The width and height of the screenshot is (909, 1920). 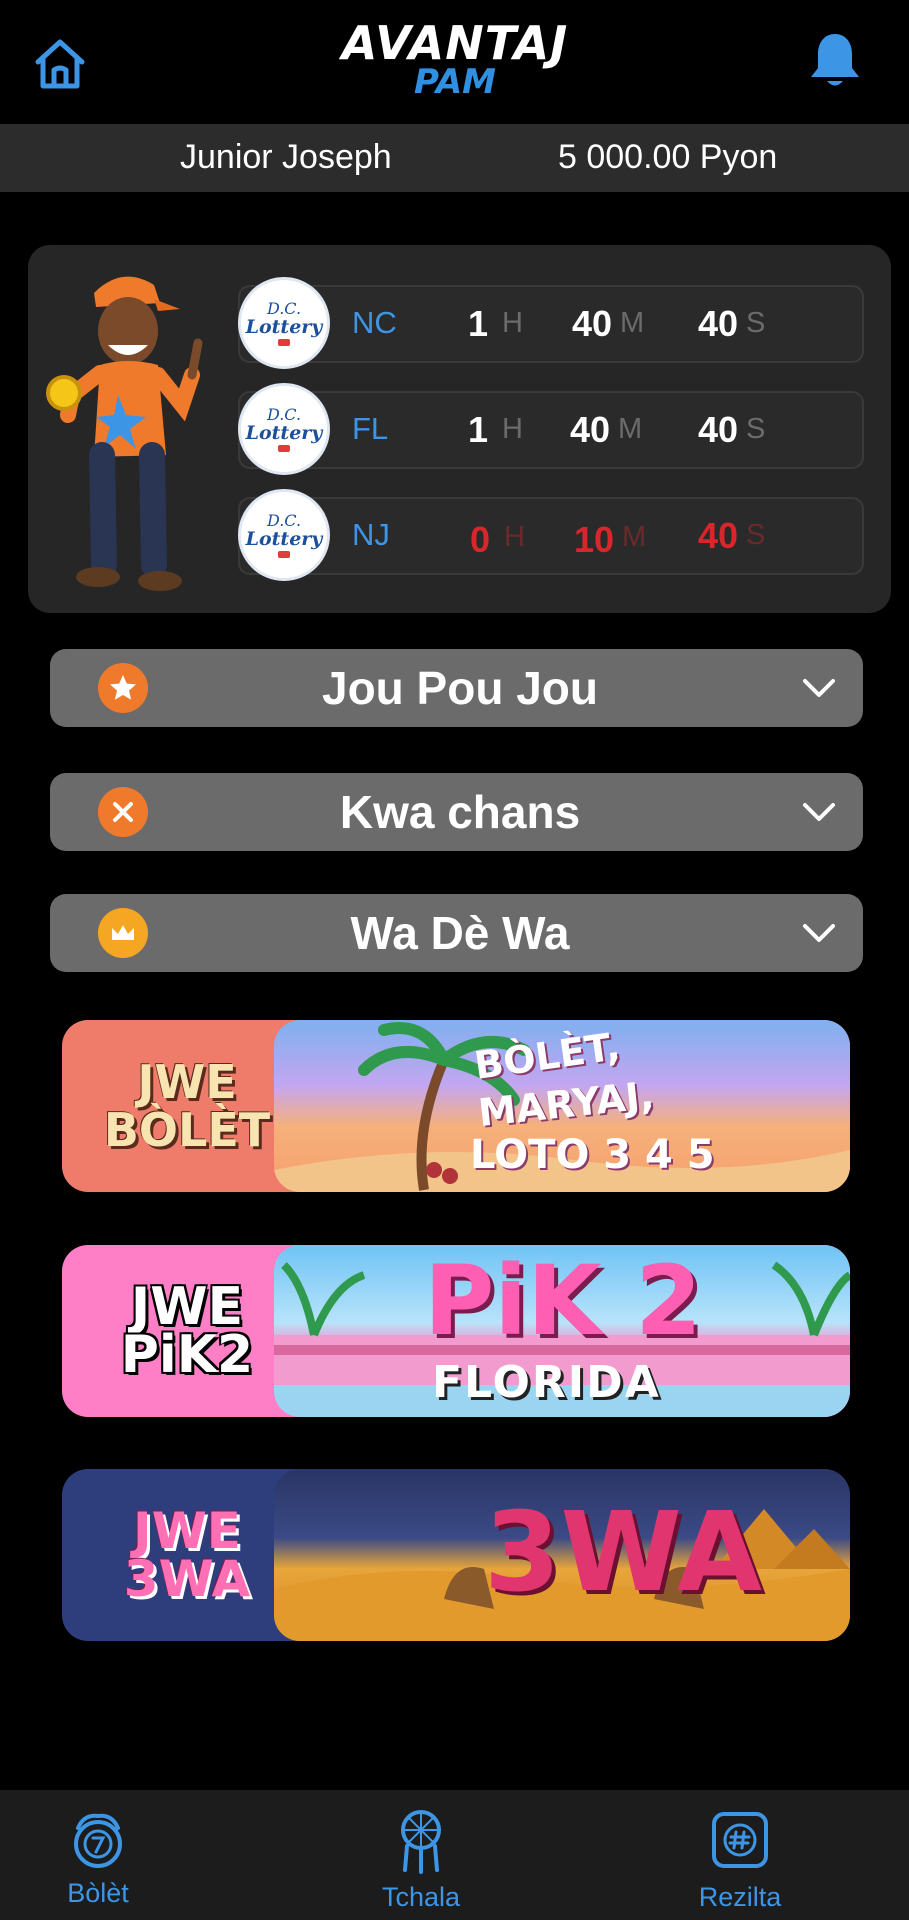 I want to click on hours-value: 0, so click(x=480, y=539).